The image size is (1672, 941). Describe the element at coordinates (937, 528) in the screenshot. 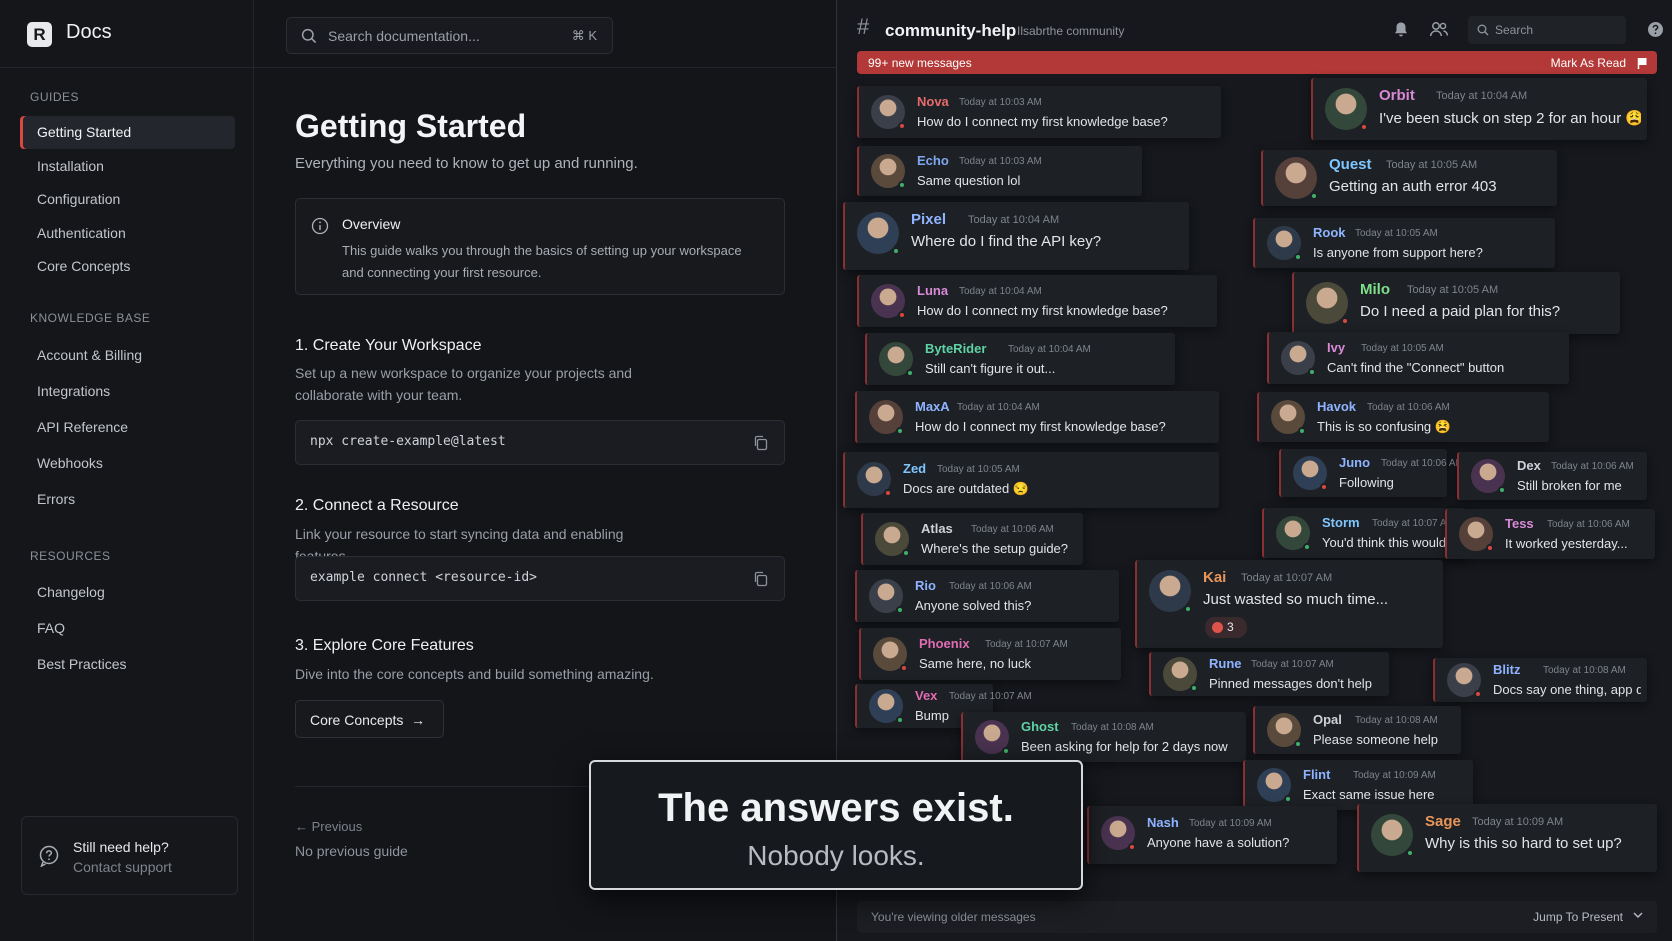

I see `message-author: Atlas` at that location.